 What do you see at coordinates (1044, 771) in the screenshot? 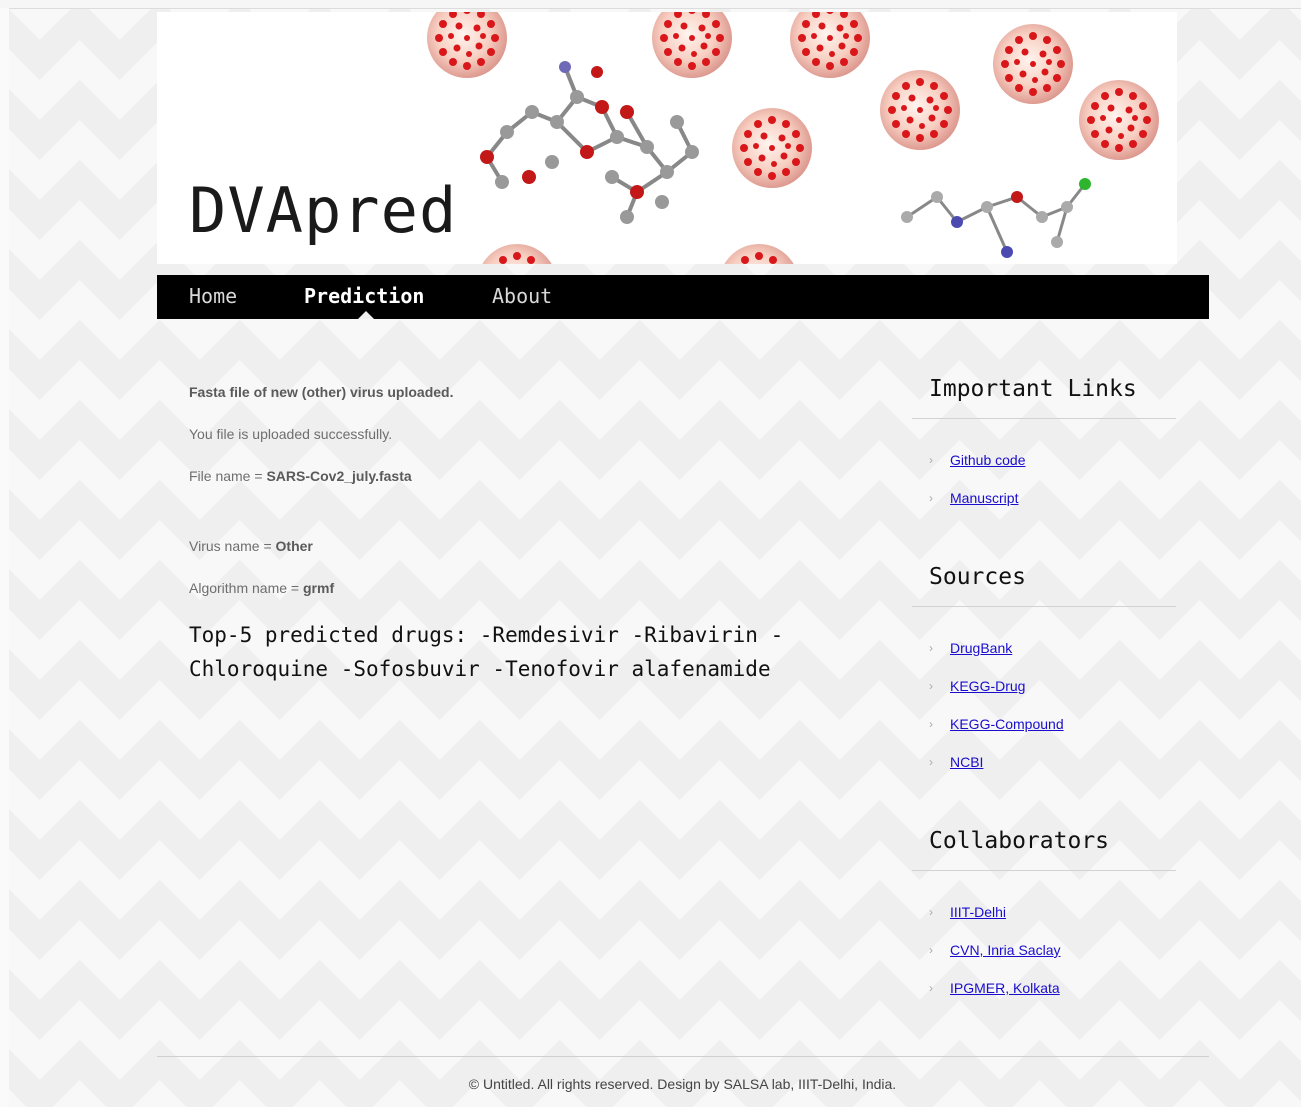
I see `list-item: › NCBI` at bounding box center [1044, 771].